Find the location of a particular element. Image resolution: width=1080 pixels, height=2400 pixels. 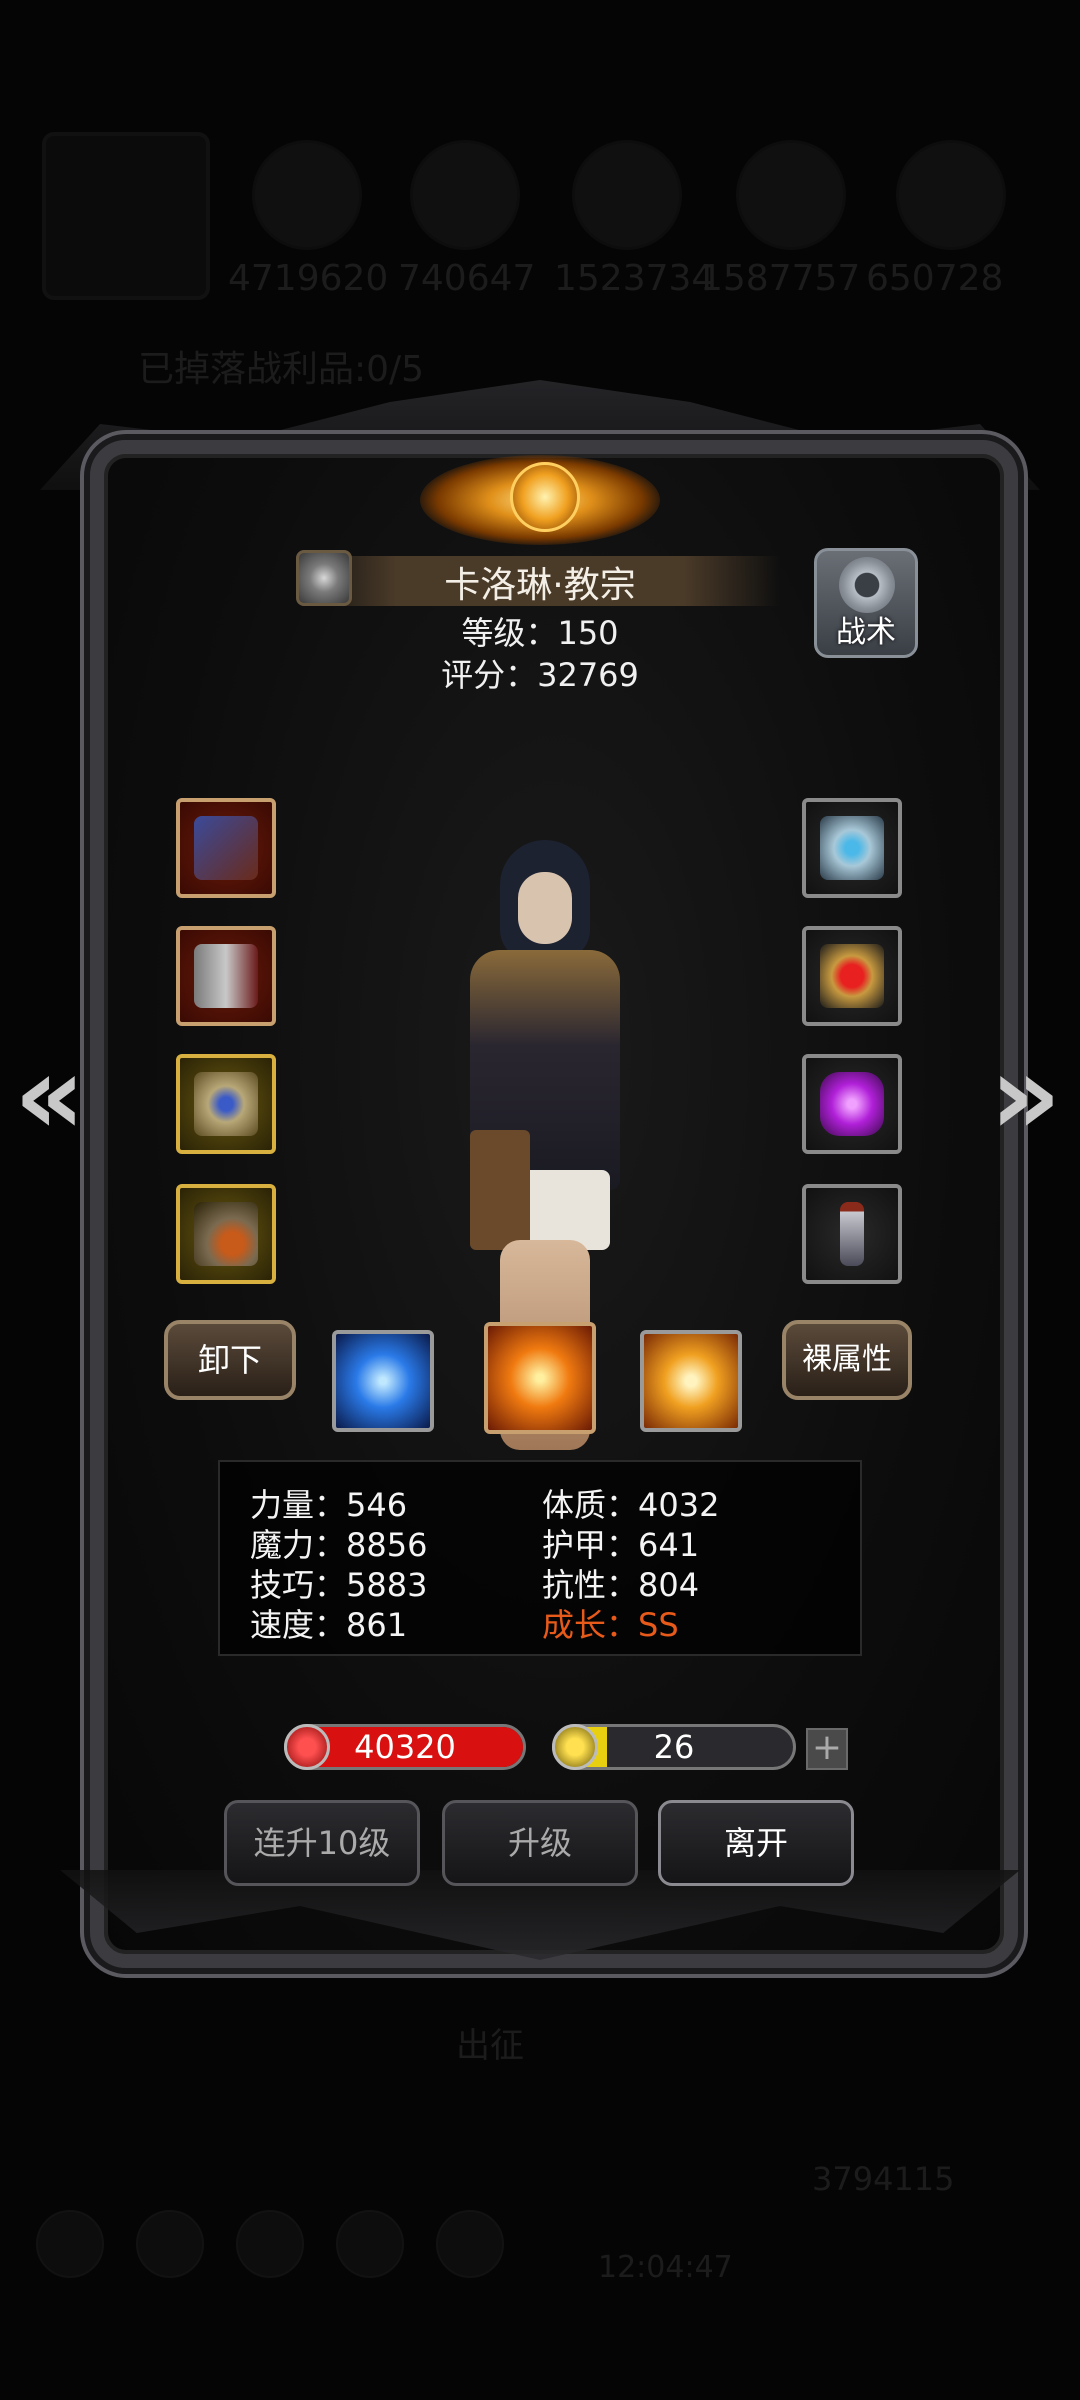

equip-slot-gem is located at coordinates (852, 1104).